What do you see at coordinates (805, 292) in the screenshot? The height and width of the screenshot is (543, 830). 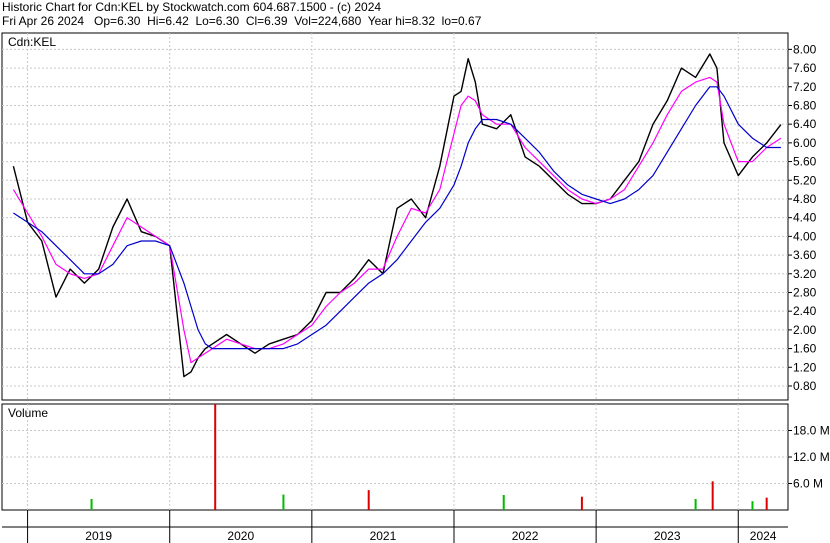 I see `price-y-tick-label: 2.80` at bounding box center [805, 292].